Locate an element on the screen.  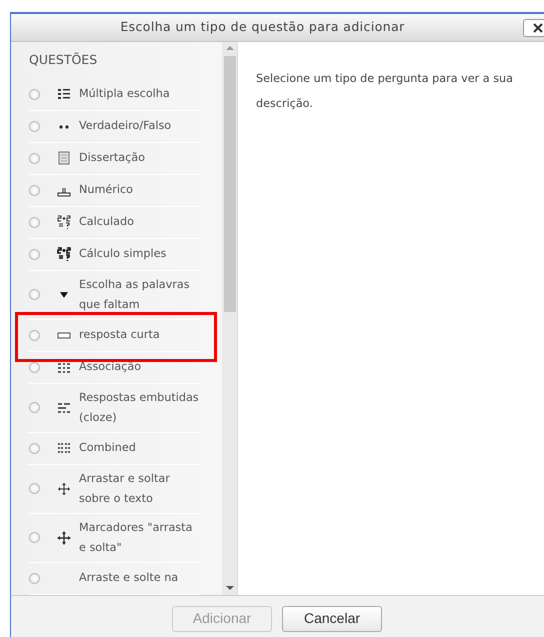
close-button is located at coordinates (533, 28).